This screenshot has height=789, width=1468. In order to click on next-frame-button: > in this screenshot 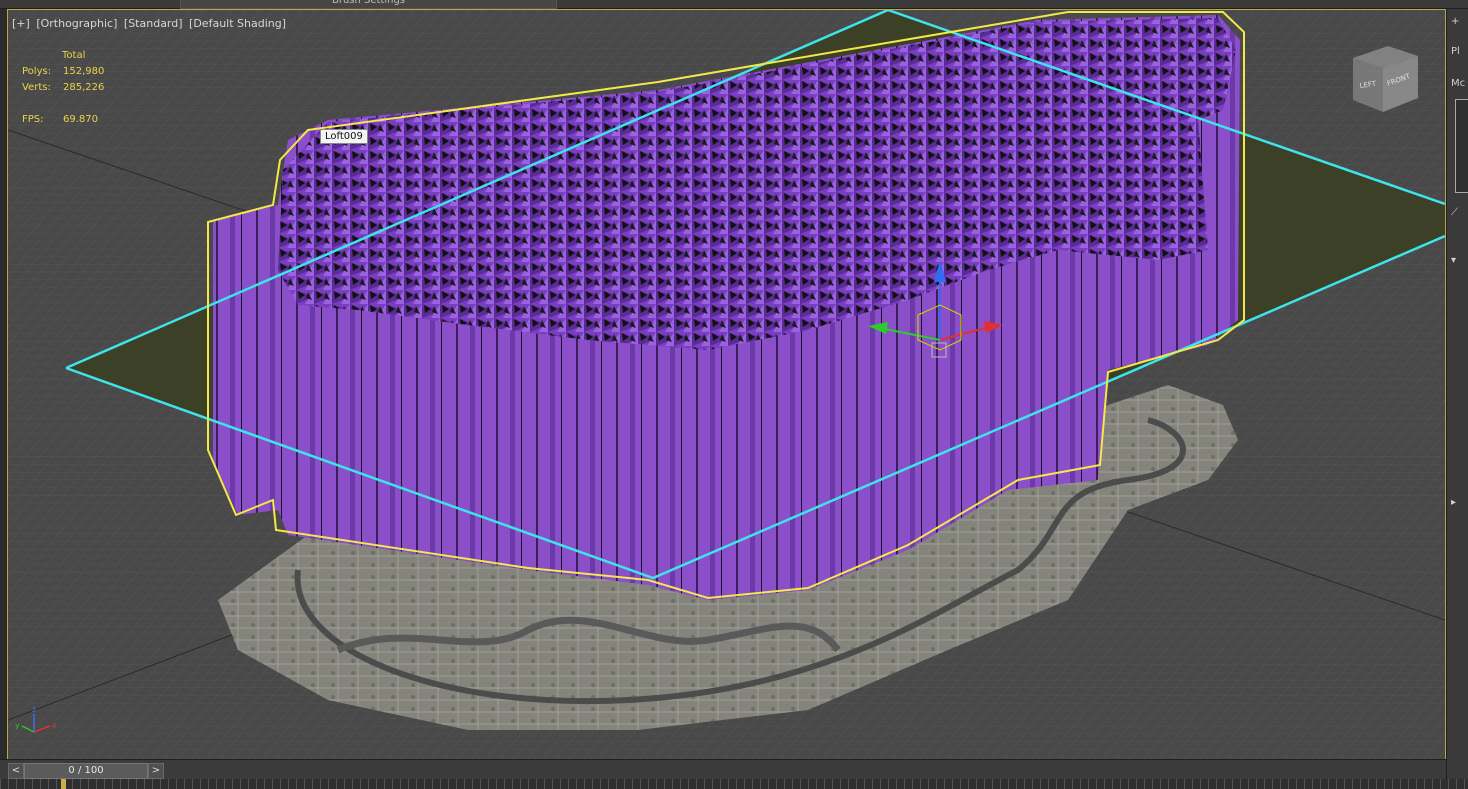, I will do `click(156, 771)`.